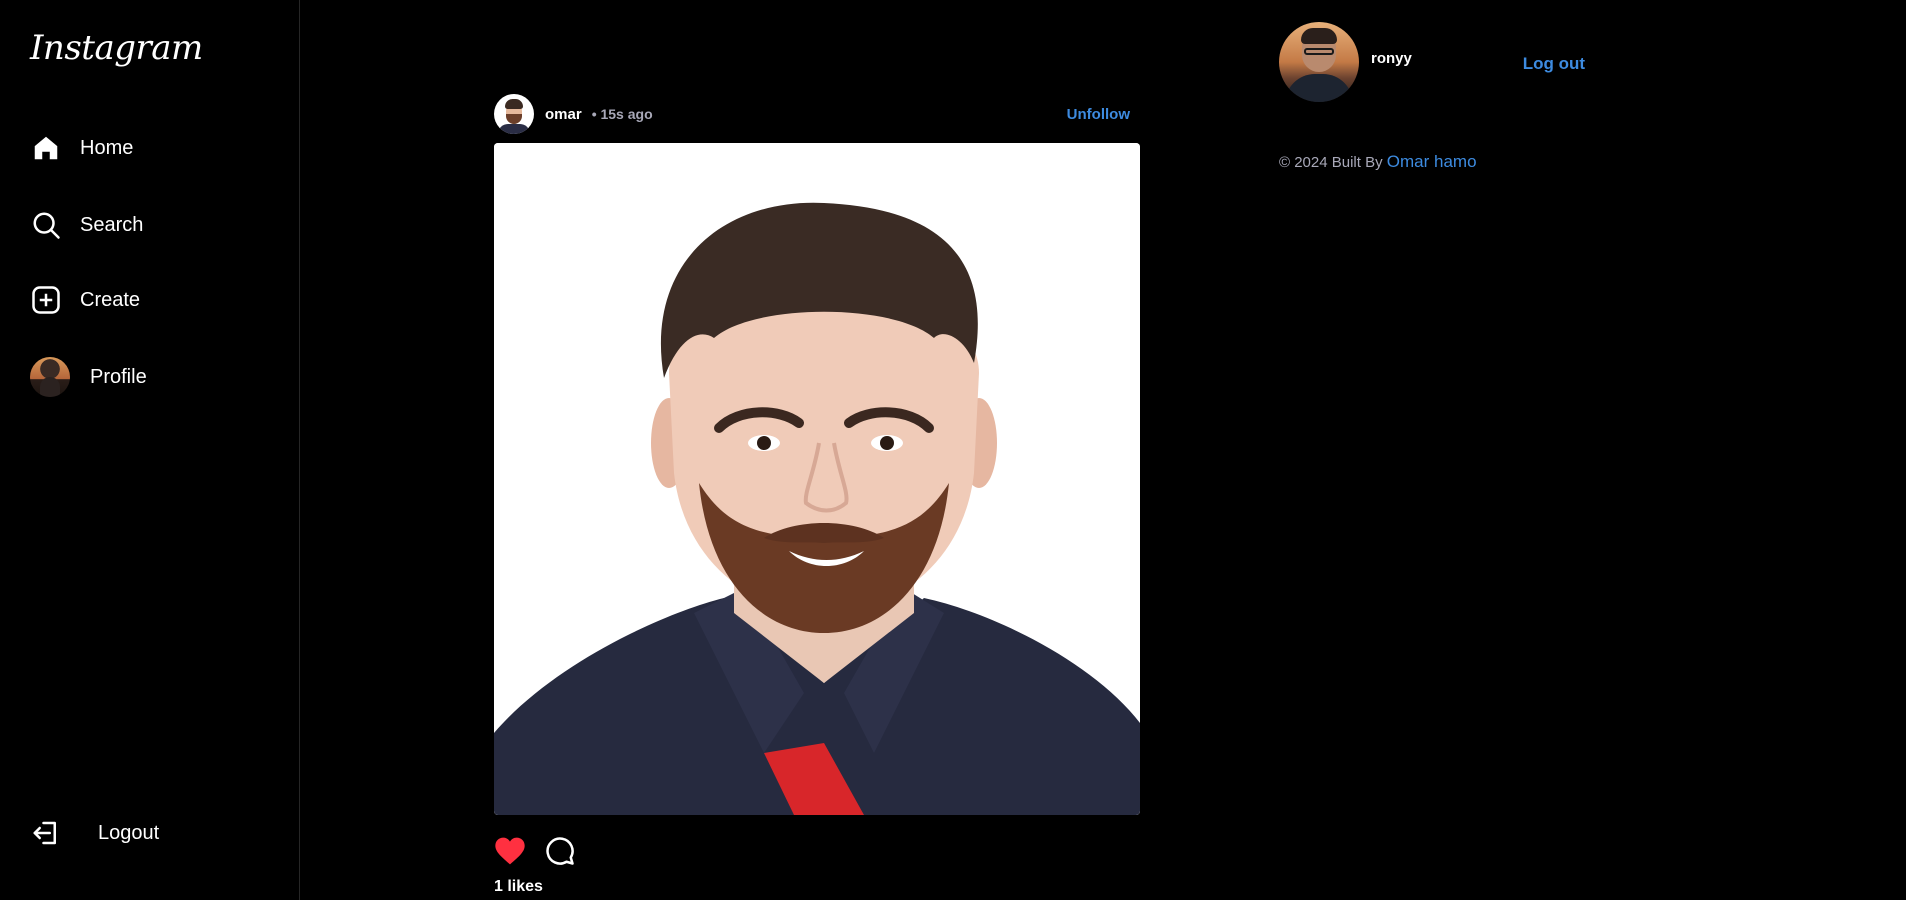  I want to click on current-user-card: ronyy Log out, so click(1434, 62).